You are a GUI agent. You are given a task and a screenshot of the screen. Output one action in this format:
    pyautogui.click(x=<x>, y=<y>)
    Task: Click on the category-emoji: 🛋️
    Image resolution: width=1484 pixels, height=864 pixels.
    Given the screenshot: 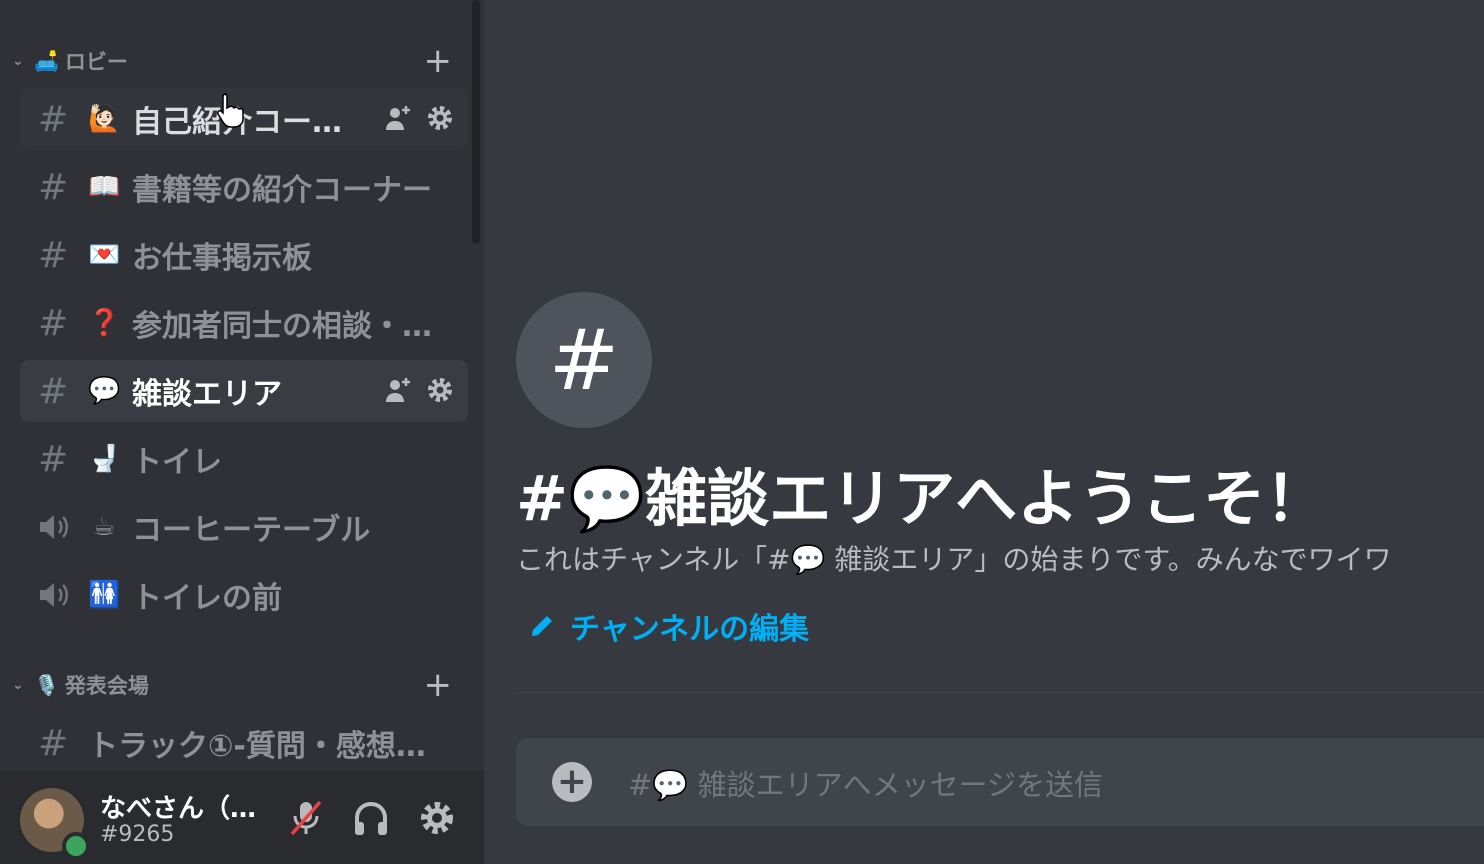 What is the action you would take?
    pyautogui.click(x=46, y=61)
    